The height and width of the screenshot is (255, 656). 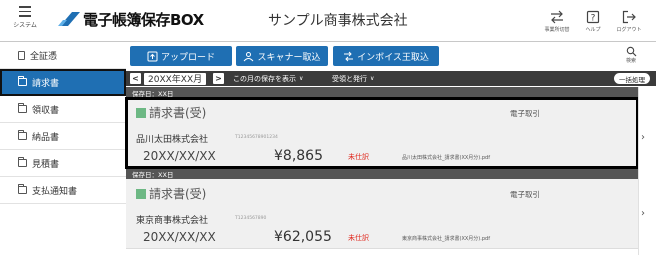 I want to click on display-option-dropdown: この月の保存を表示 ∨, so click(x=268, y=78).